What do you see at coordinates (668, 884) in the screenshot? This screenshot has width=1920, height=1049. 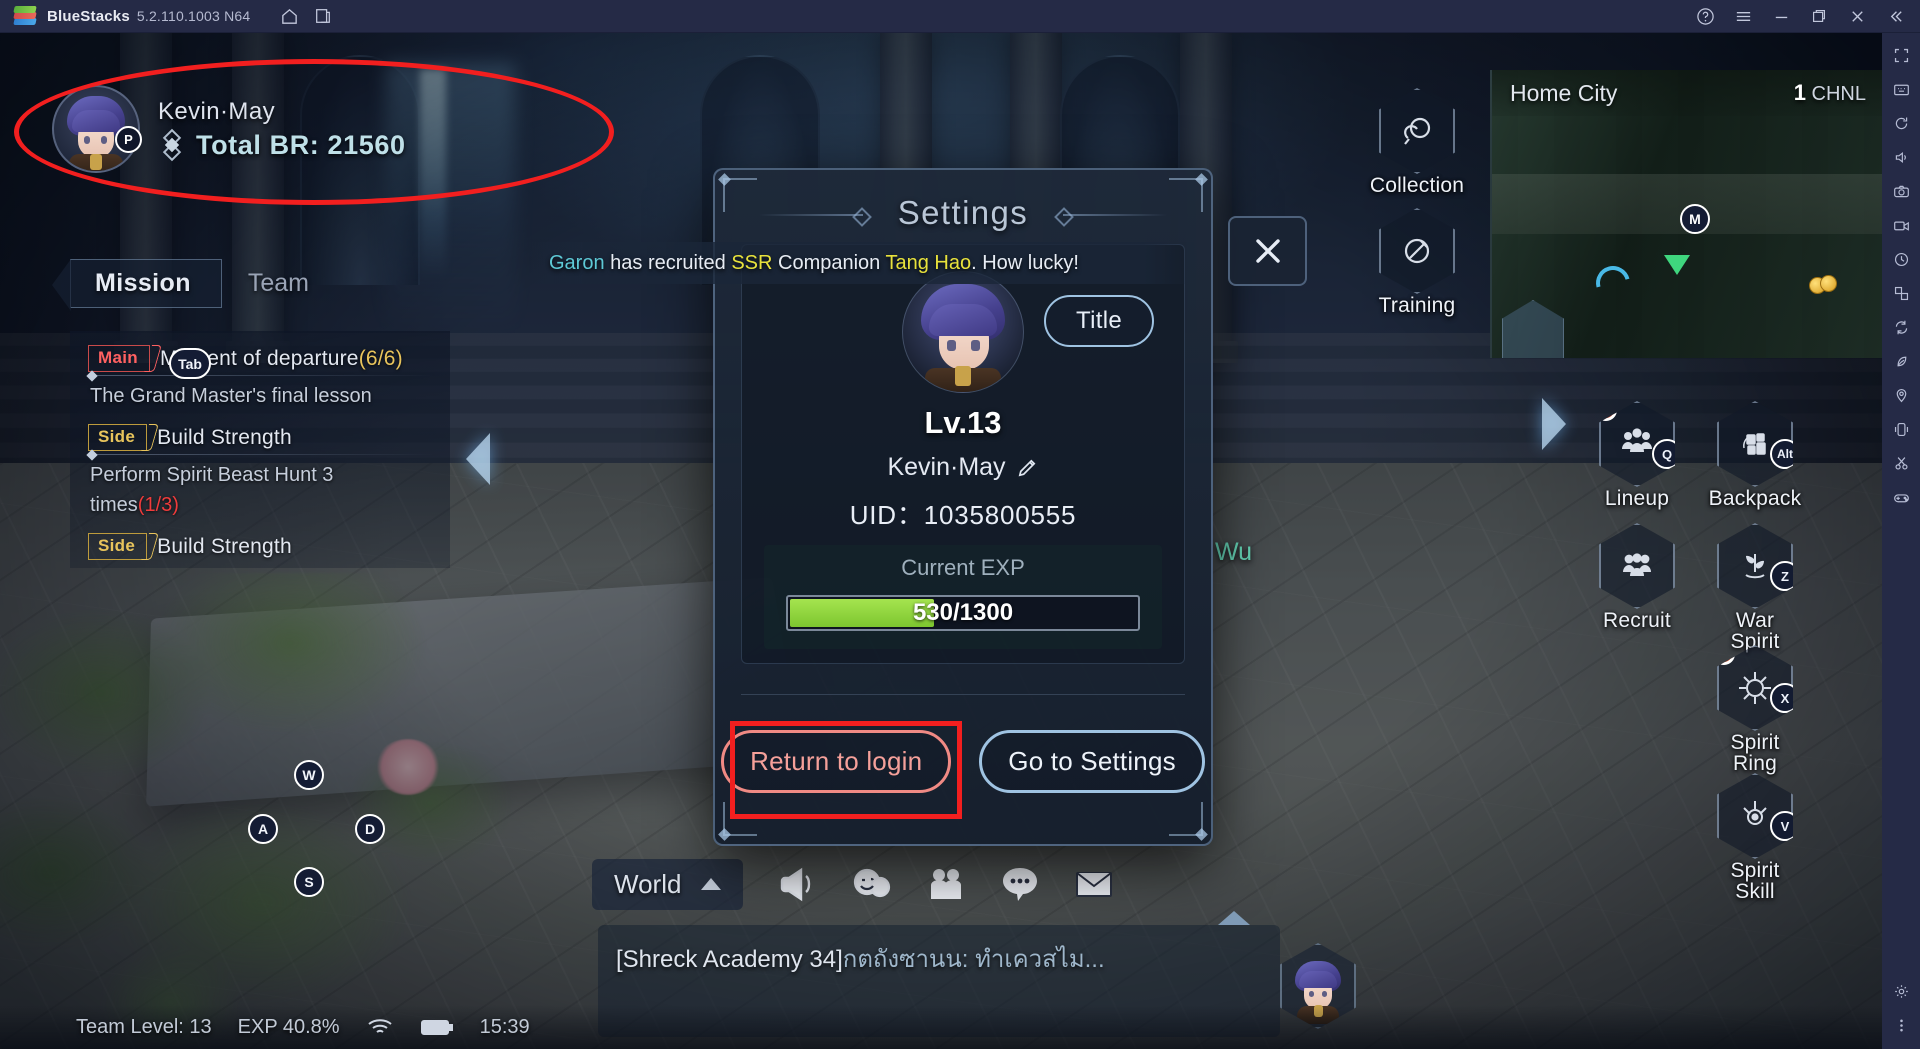 I see `chat-channel-selector: World` at bounding box center [668, 884].